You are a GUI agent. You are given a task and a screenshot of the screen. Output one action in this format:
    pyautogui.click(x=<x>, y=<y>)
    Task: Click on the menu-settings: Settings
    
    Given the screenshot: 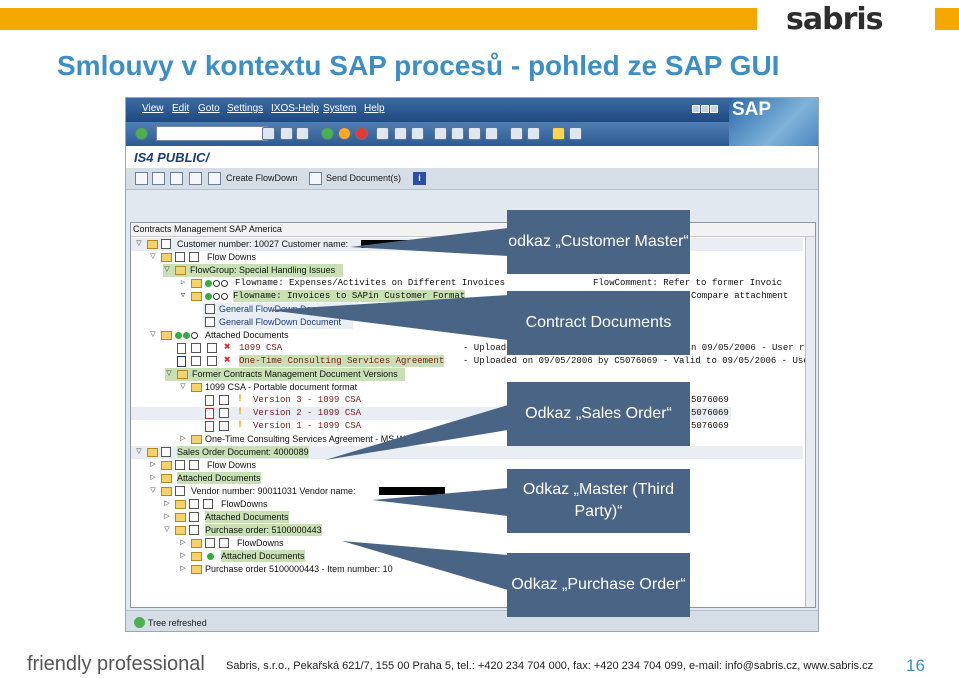 What is the action you would take?
    pyautogui.click(x=245, y=108)
    